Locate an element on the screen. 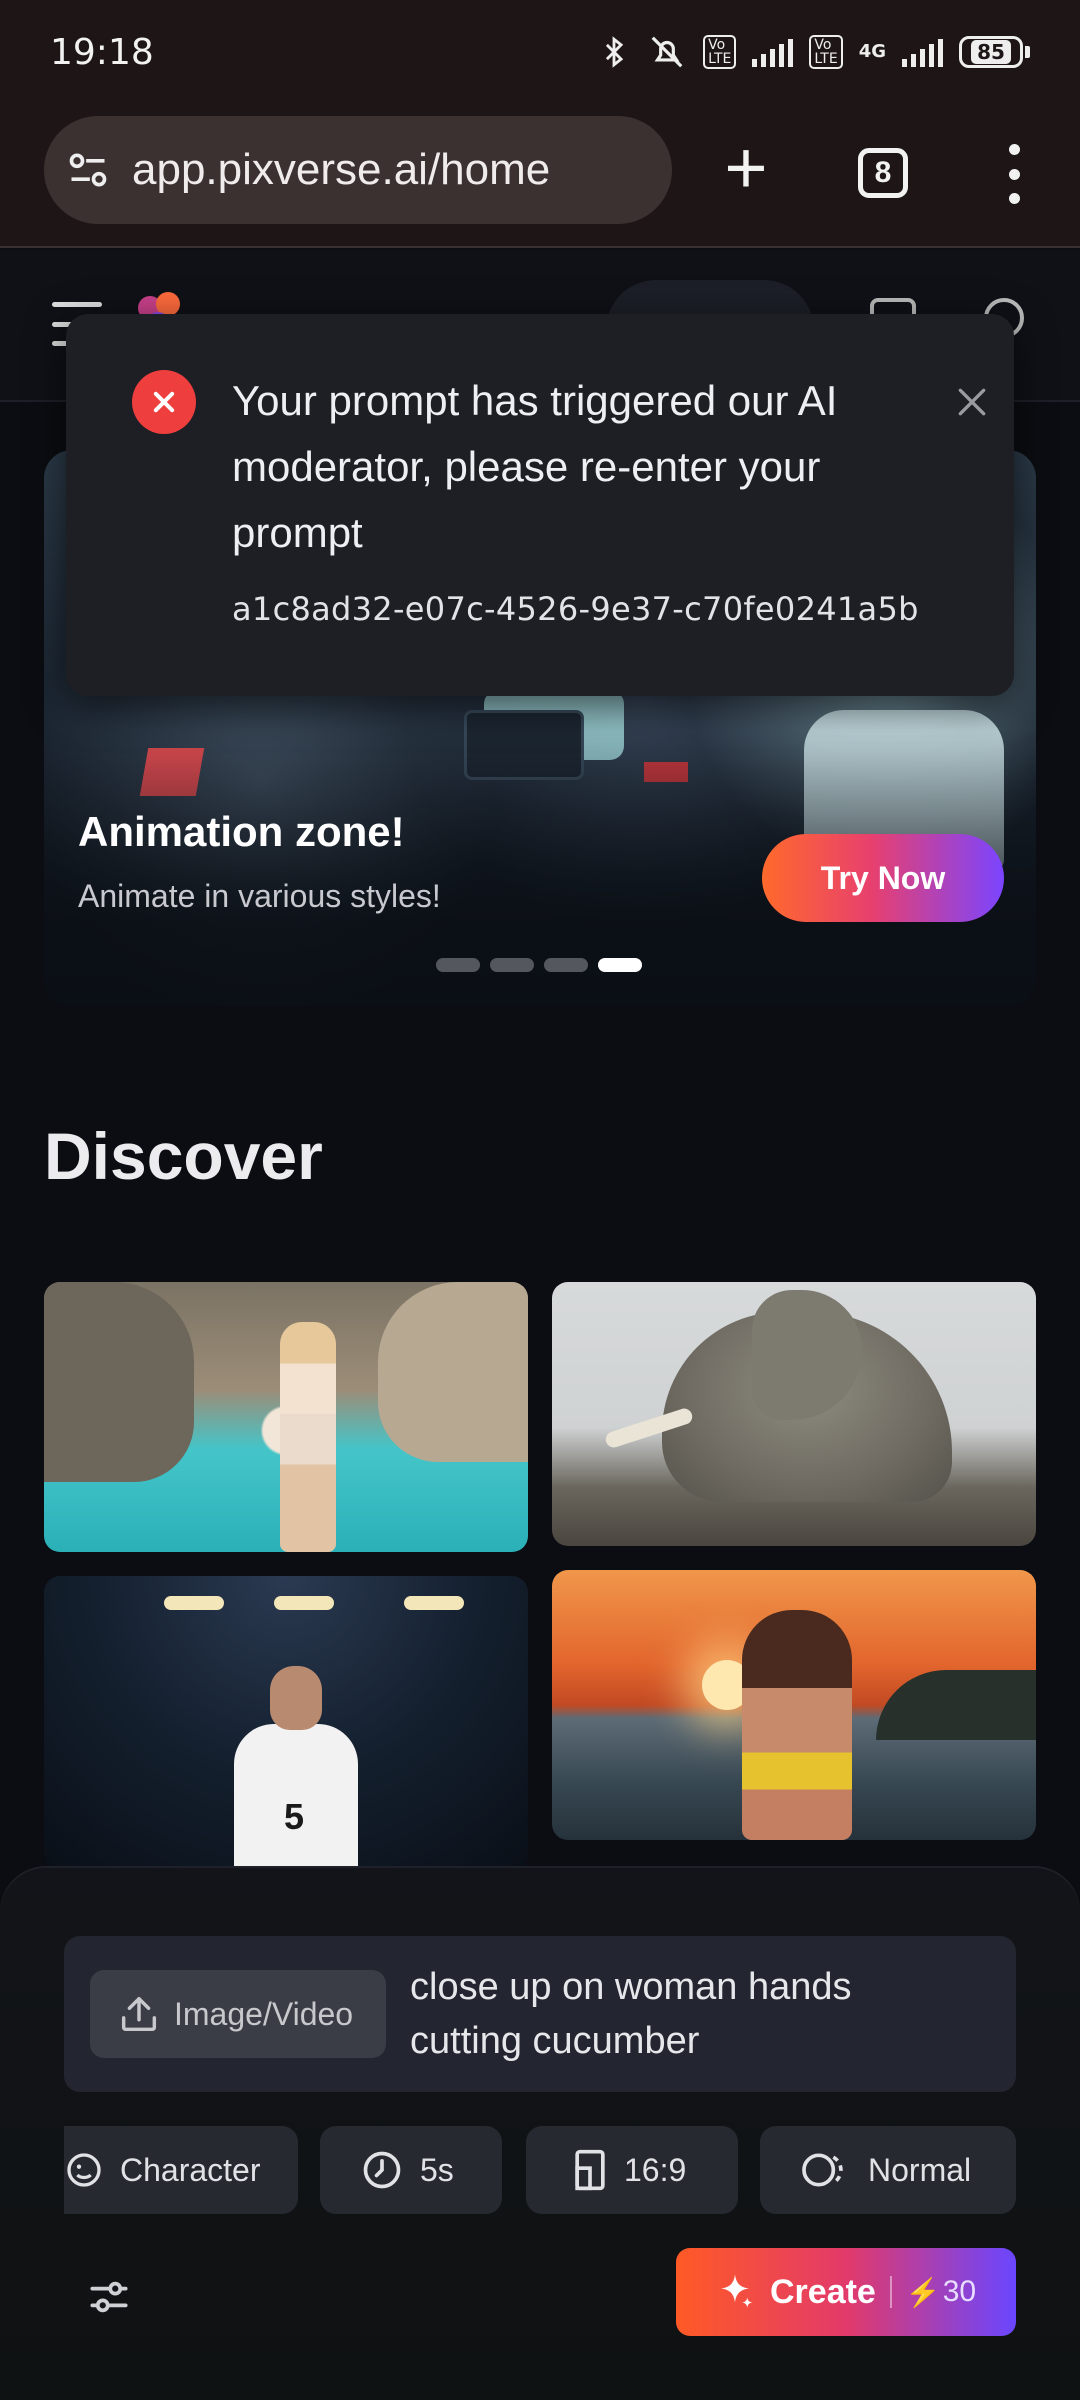  aspect-ratio-label: 16:9 is located at coordinates (655, 2169).